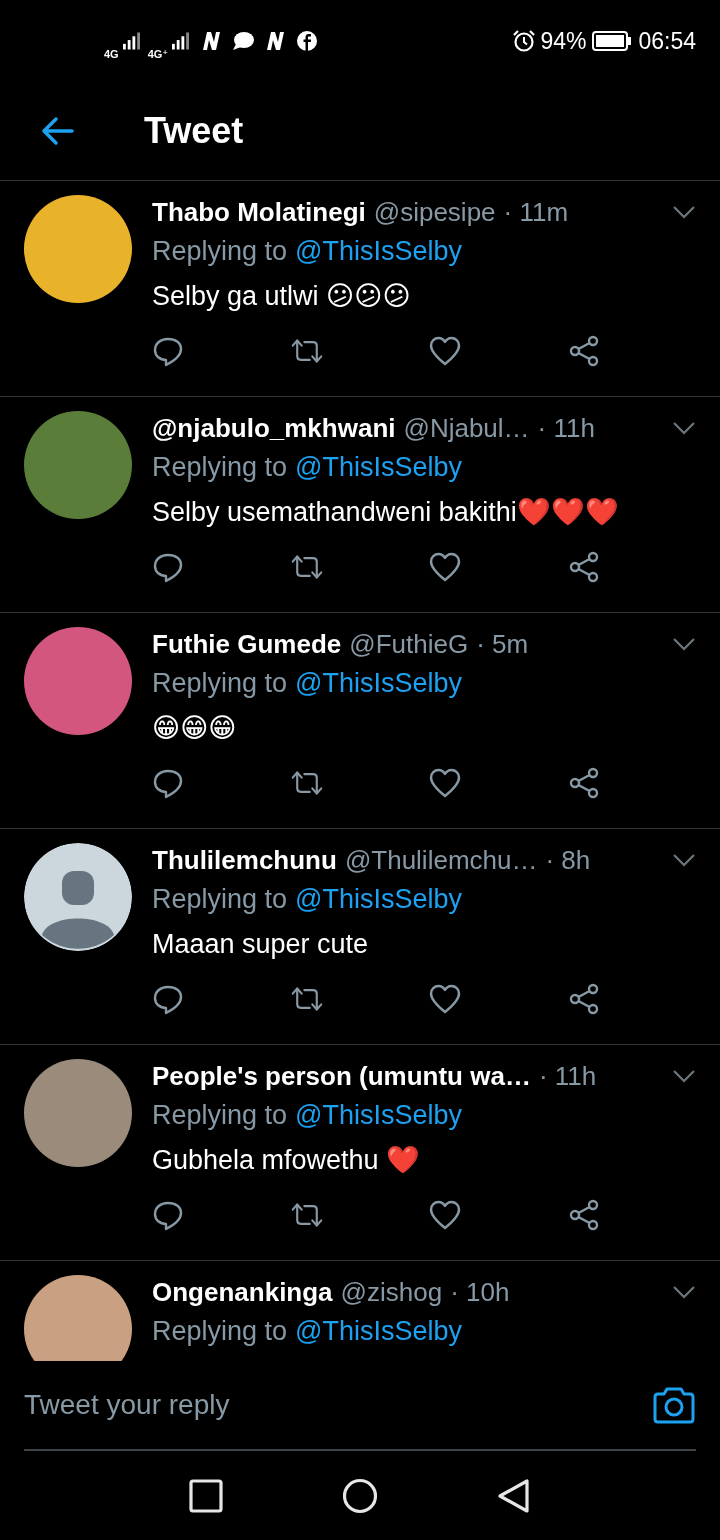  Describe the element at coordinates (568, 860) in the screenshot. I see `tweet-time: · 8h` at that location.